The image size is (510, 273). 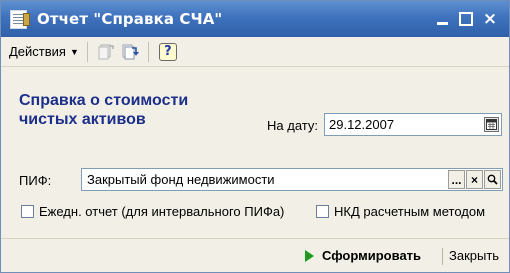 What do you see at coordinates (413, 124) in the screenshot?
I see `date-field: 29.12.2007` at bounding box center [413, 124].